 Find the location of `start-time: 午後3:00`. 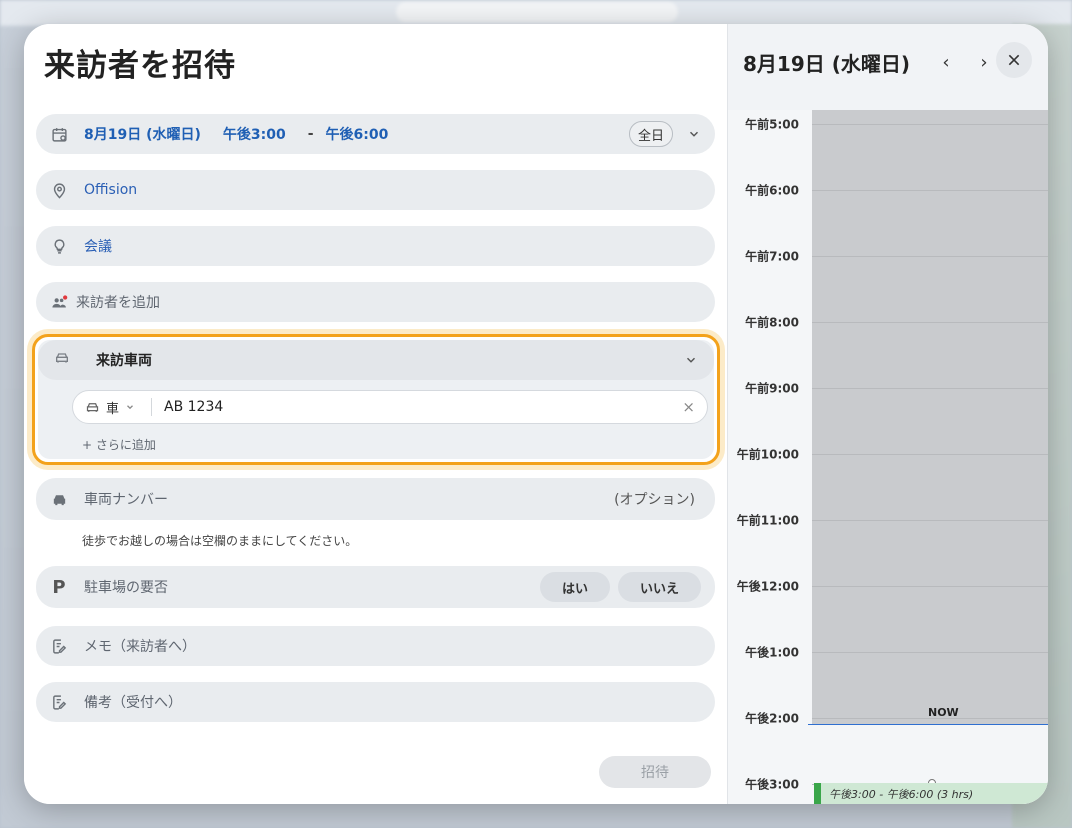

start-time: 午後3:00 is located at coordinates (254, 134).